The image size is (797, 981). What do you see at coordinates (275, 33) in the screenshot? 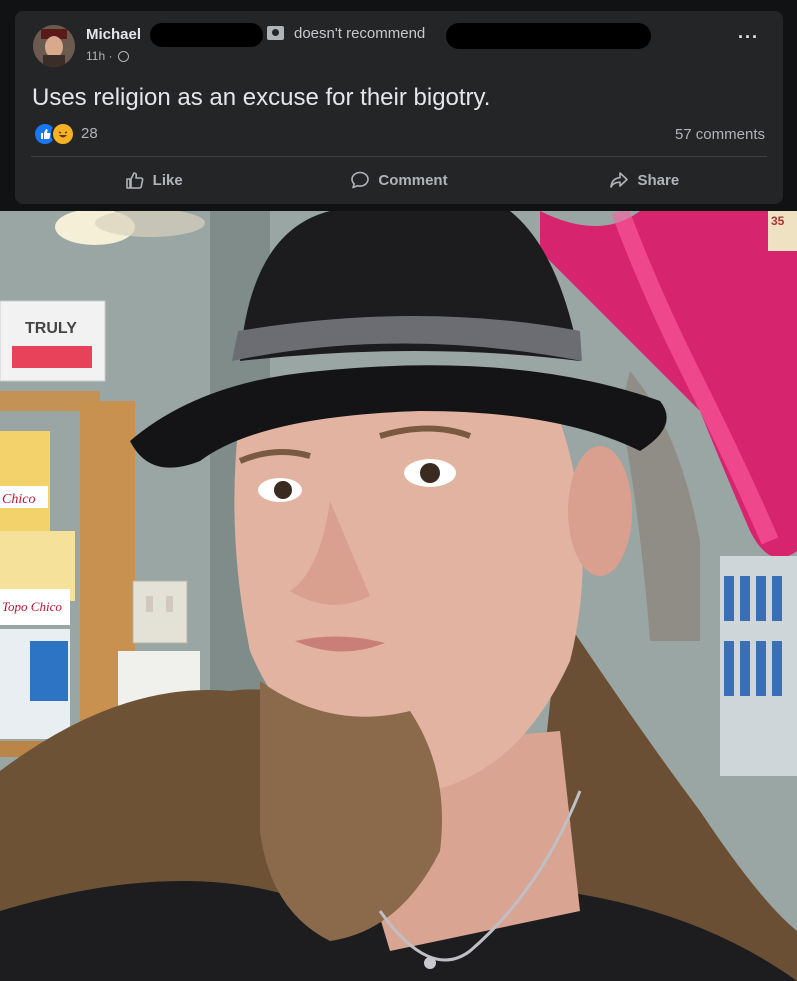
I see `recommend-icon` at bounding box center [275, 33].